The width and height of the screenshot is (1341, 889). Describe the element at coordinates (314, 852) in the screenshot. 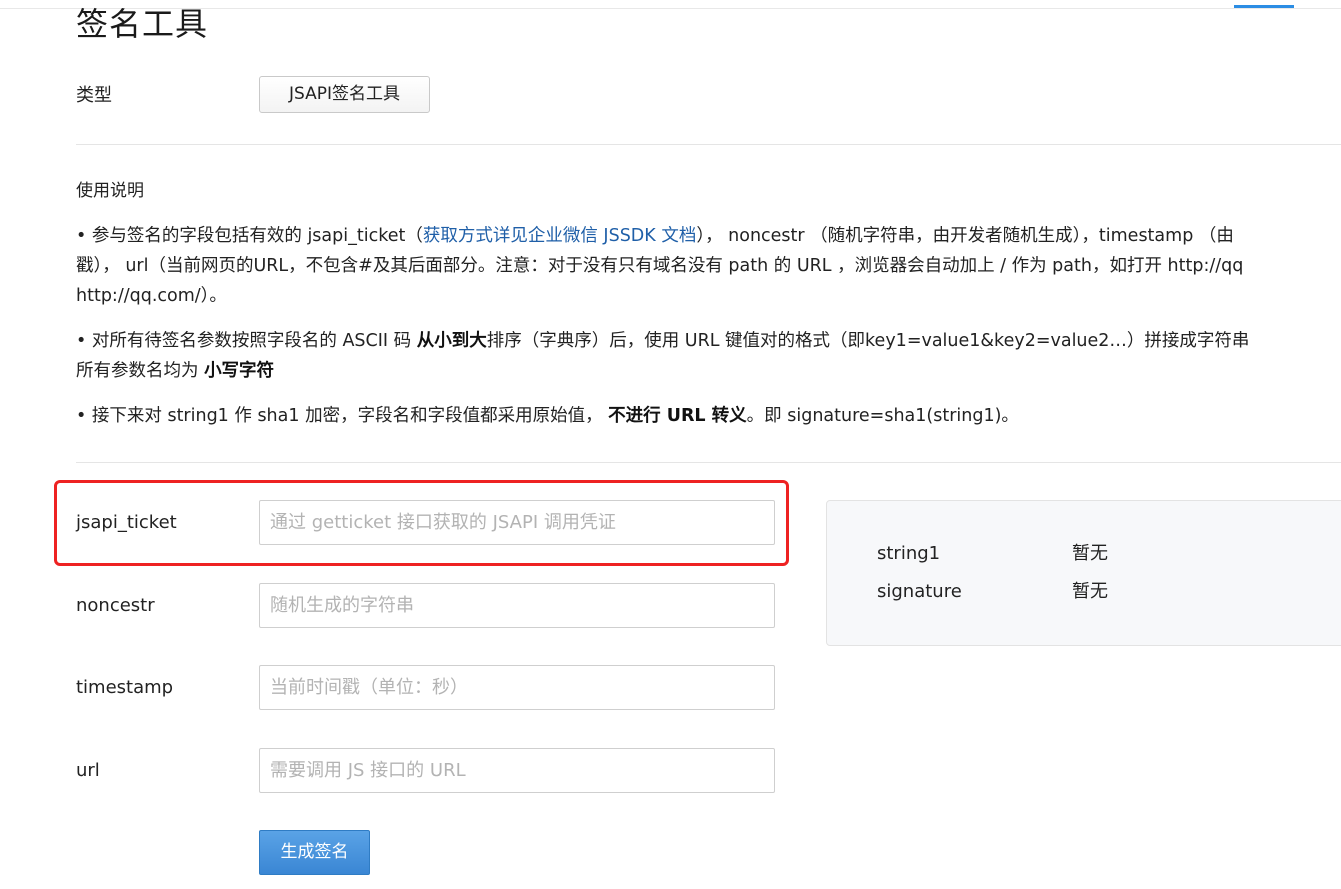

I see `generate-signature-button: 生成签名` at that location.